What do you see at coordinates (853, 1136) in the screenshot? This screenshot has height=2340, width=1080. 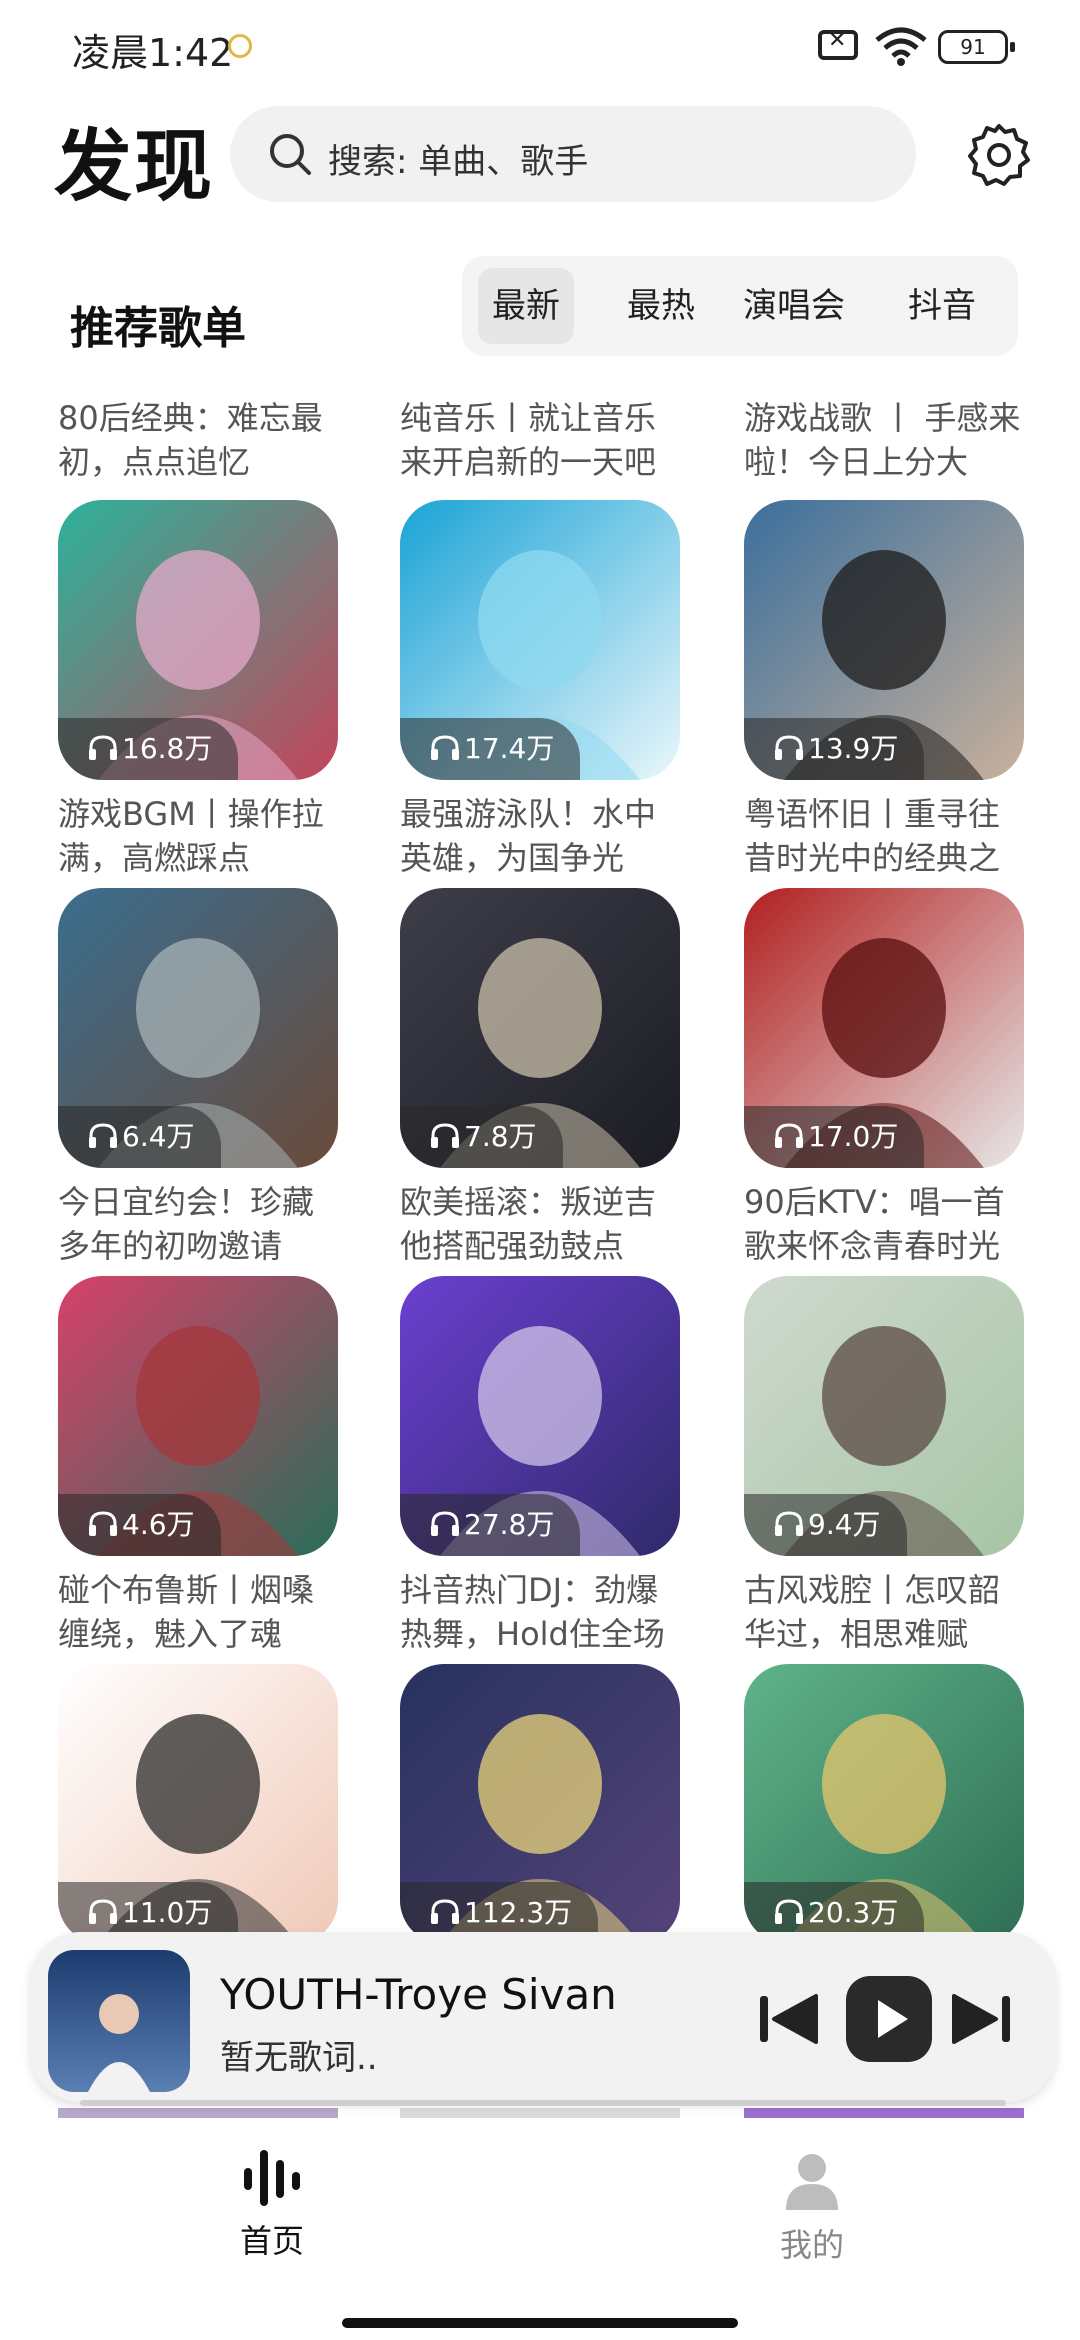 I see `play-count: 17.0万` at bounding box center [853, 1136].